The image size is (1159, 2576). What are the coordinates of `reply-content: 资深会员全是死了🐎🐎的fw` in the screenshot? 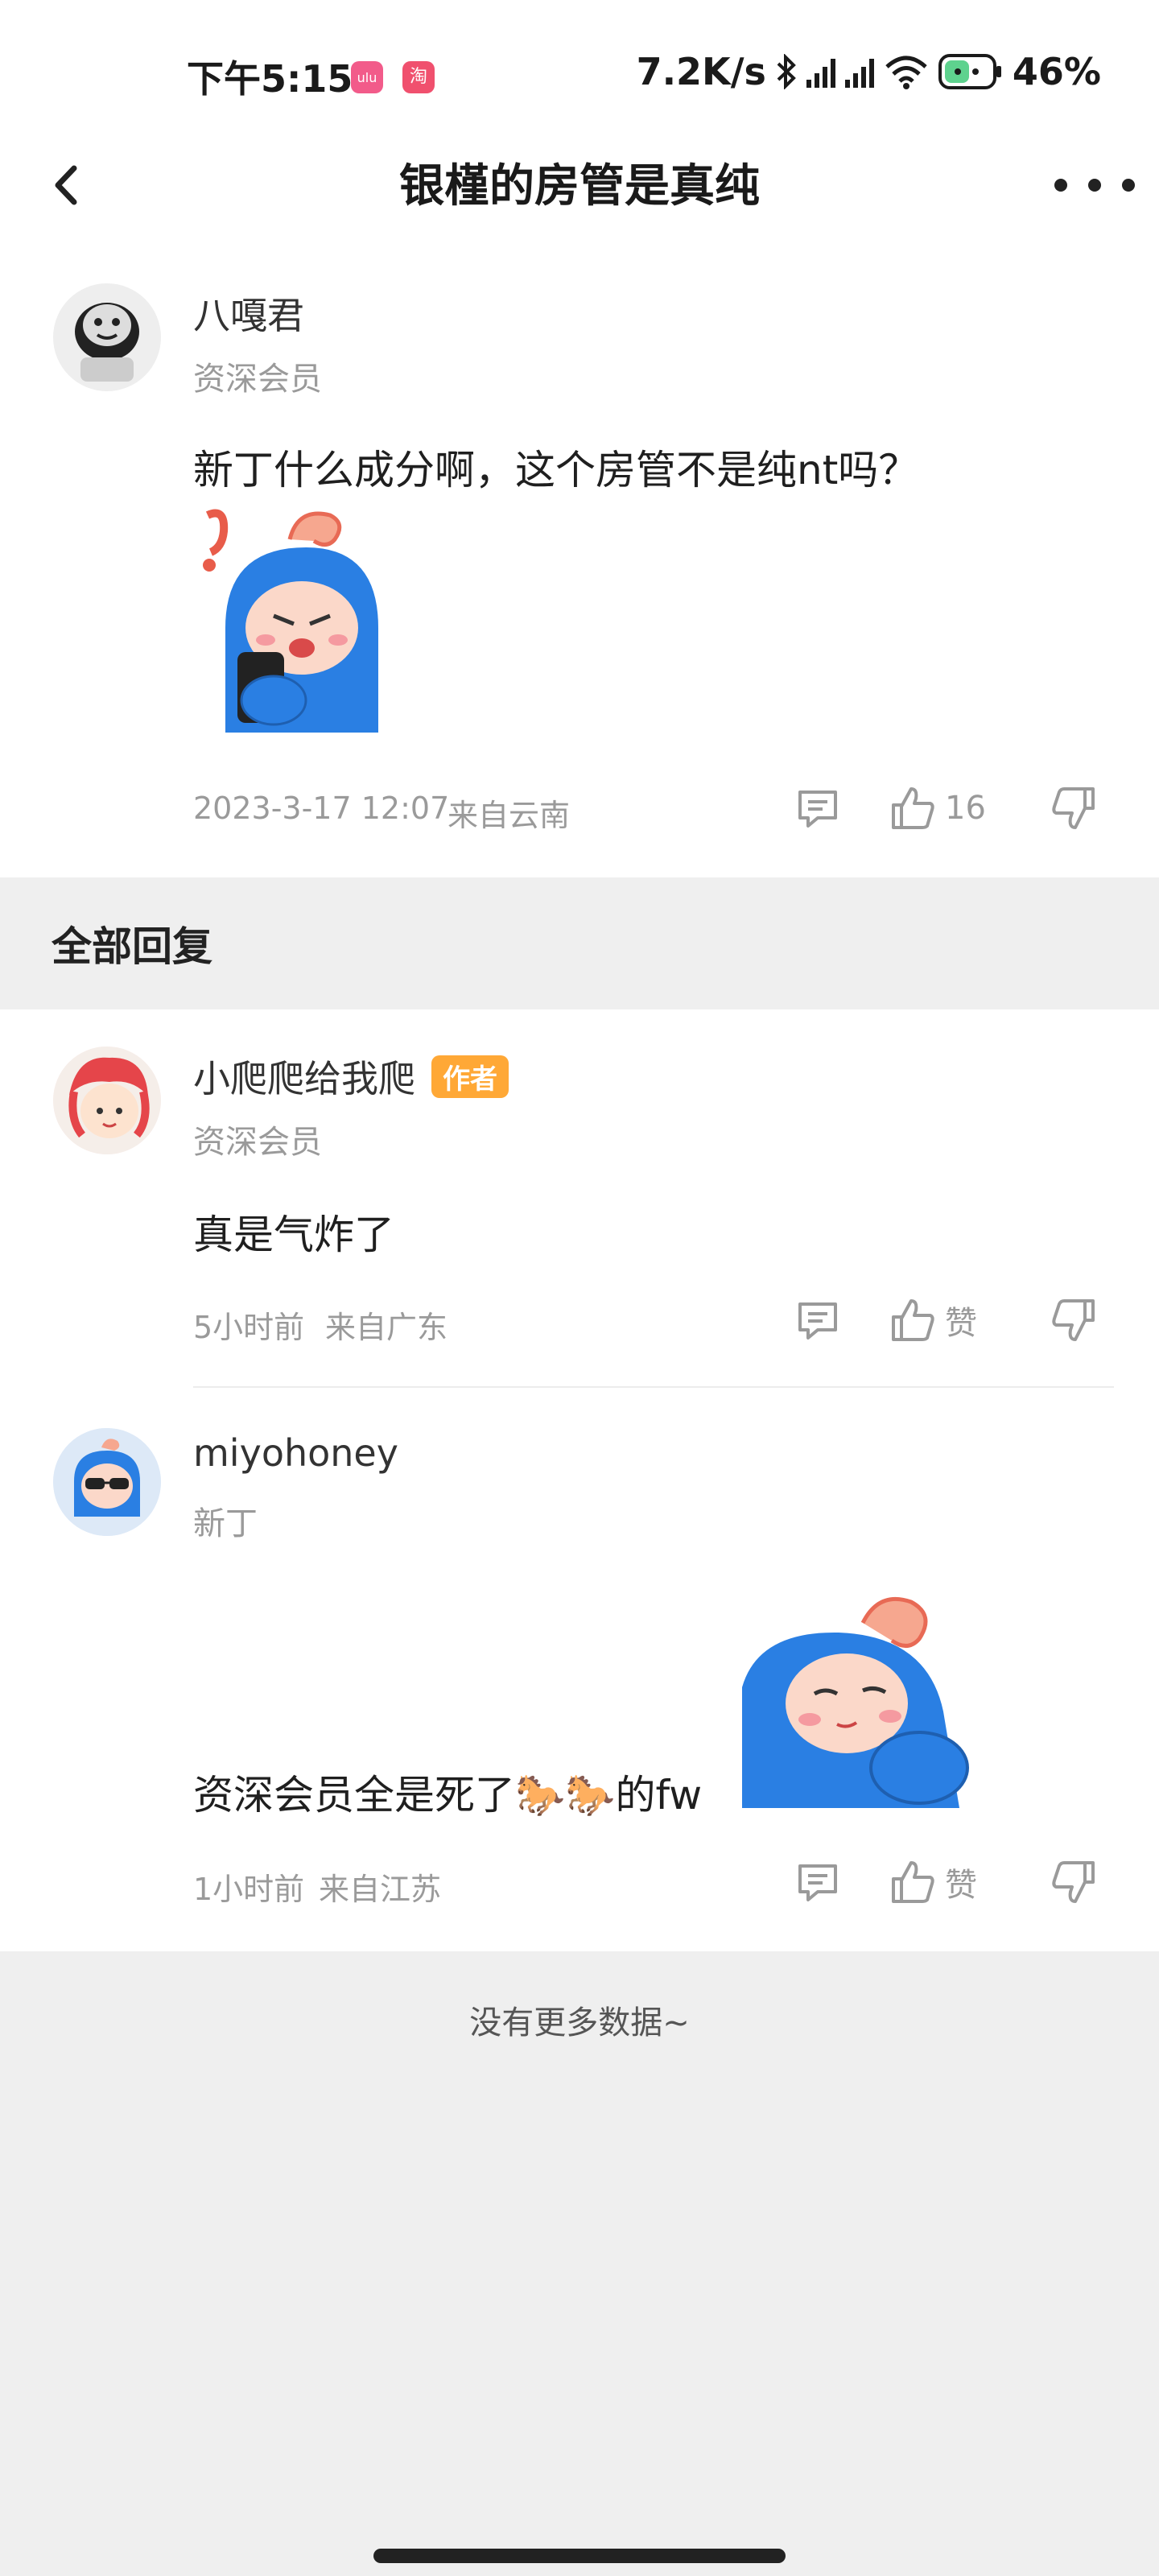 It's located at (448, 1795).